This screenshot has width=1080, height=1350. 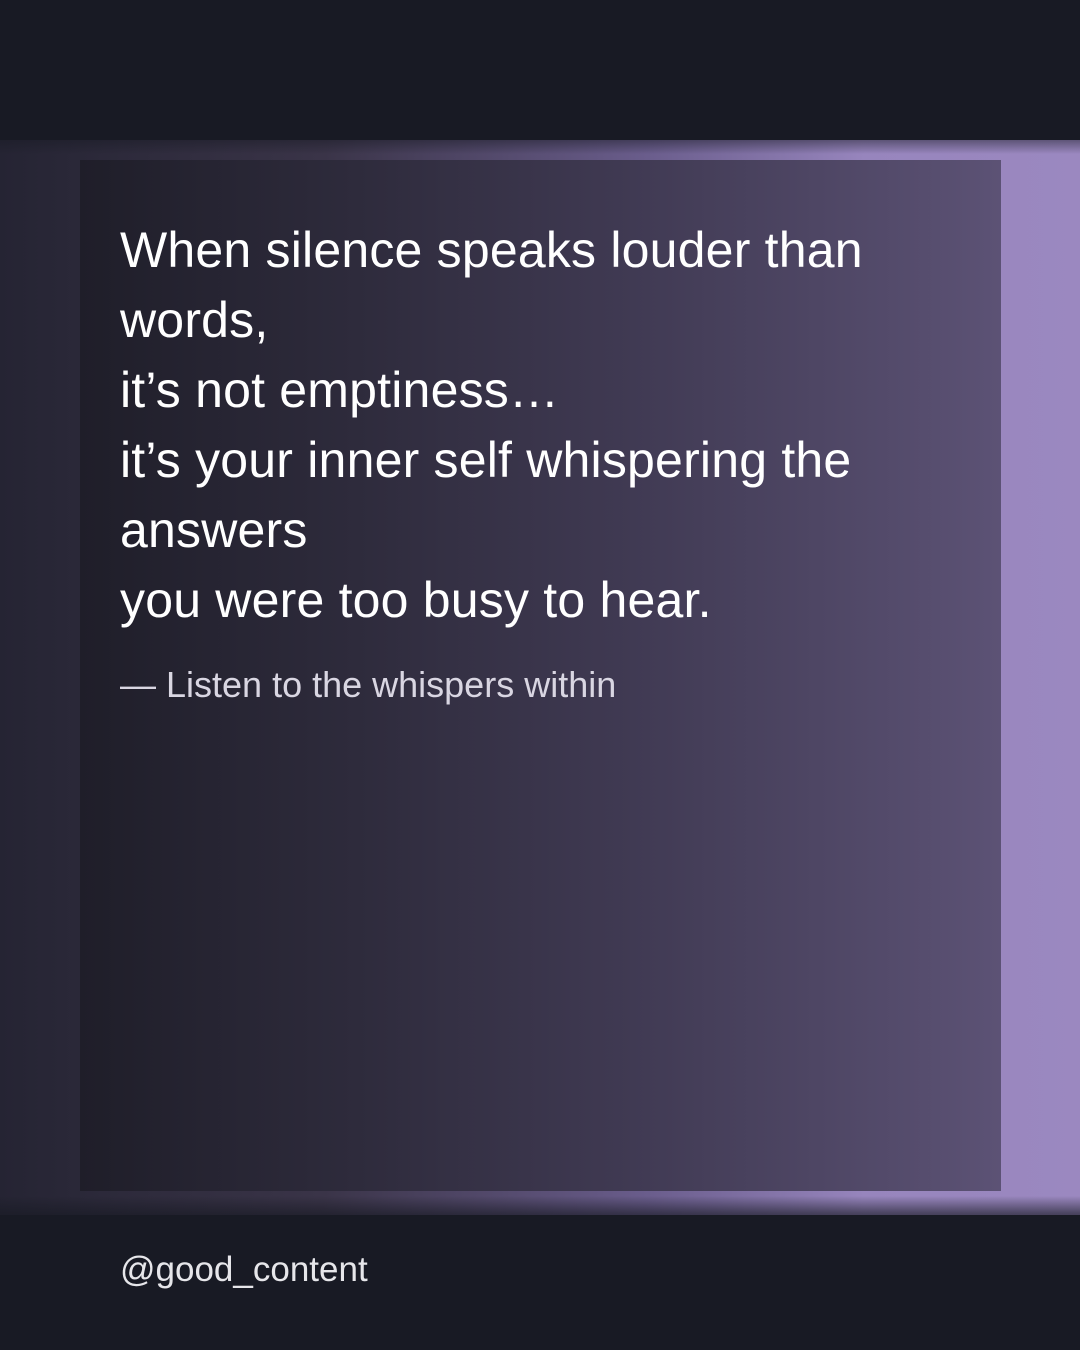 I want to click on quote-line: words,, so click(x=194, y=320).